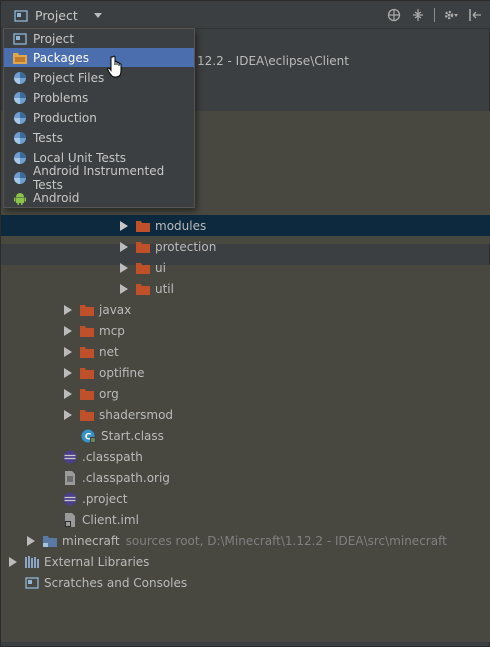 Image resolution: width=490 pixels, height=647 pixels. What do you see at coordinates (122, 372) in the screenshot?
I see `tree-item-label: optifine` at bounding box center [122, 372].